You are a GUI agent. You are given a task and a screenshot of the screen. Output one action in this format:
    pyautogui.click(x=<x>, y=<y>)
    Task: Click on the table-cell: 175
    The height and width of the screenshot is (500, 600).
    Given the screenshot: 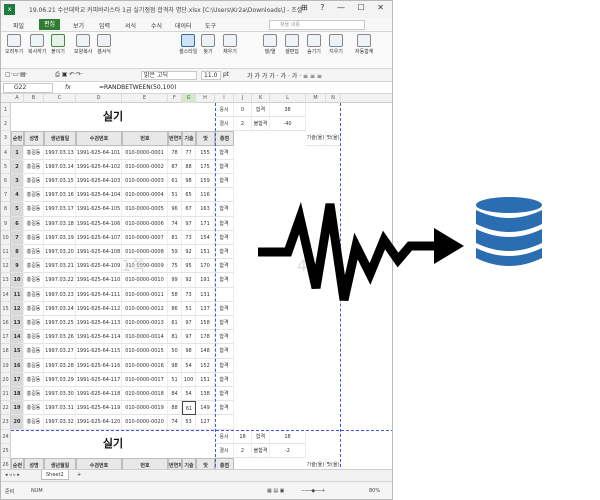 What is the action you would take?
    pyautogui.click(x=205, y=166)
    